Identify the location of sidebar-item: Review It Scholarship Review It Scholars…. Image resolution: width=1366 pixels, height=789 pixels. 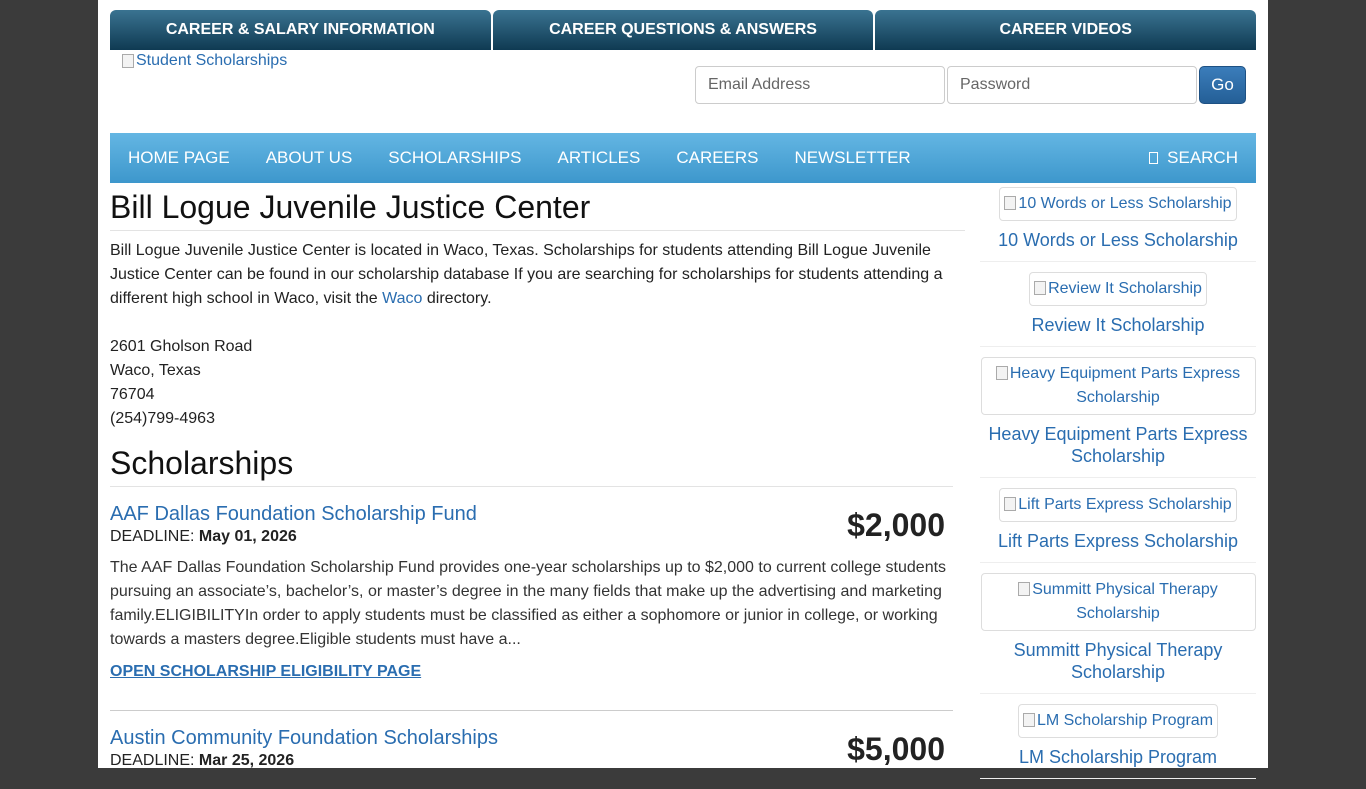
(1118, 309).